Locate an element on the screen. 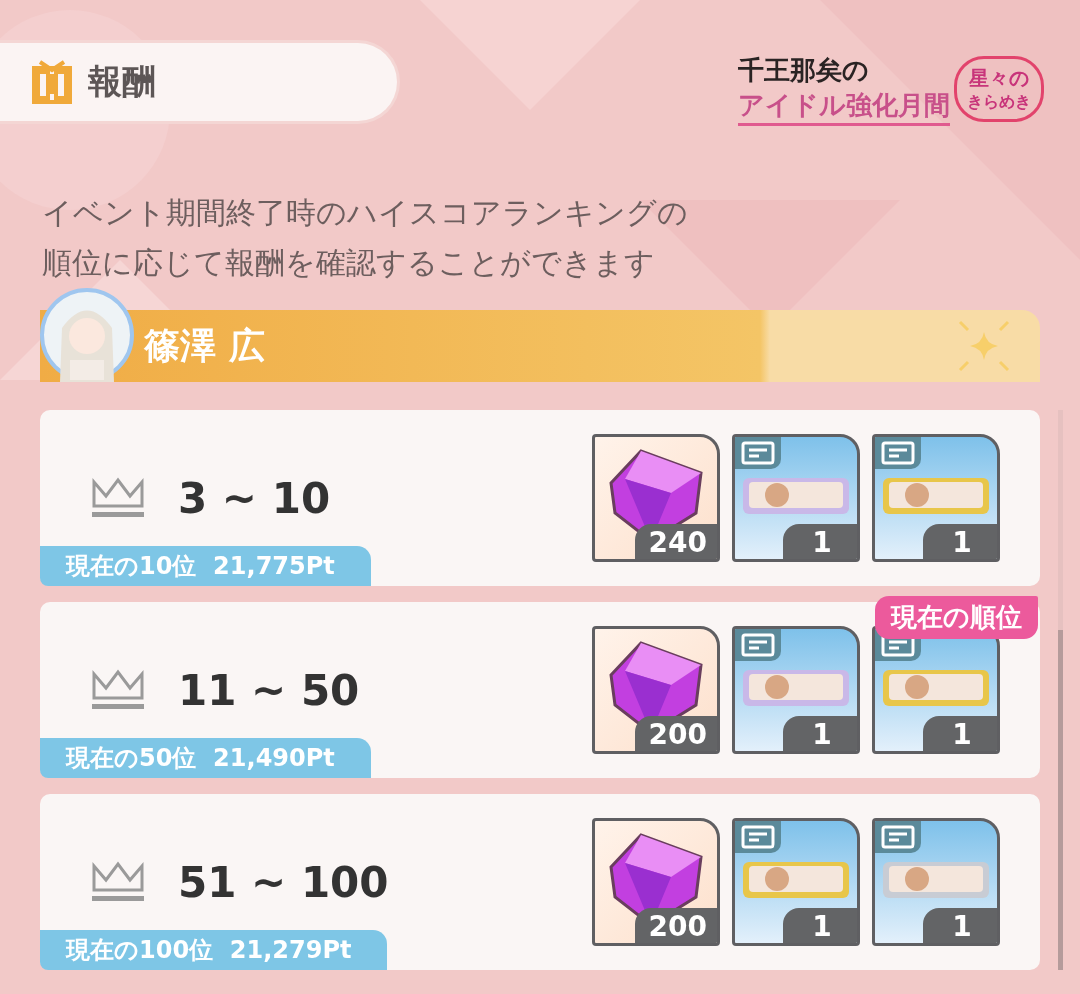 This screenshot has width=1080, height=994. rank-range: 51 ~ 100 is located at coordinates (283, 882).